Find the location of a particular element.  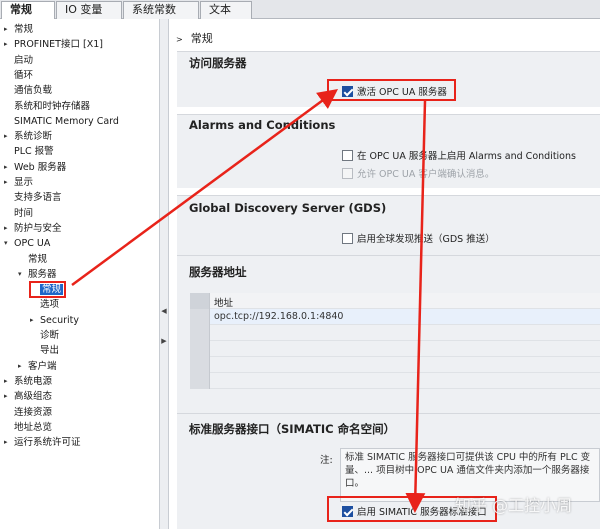

tree-item: ▸ 高级组态 is located at coordinates (28, 396).